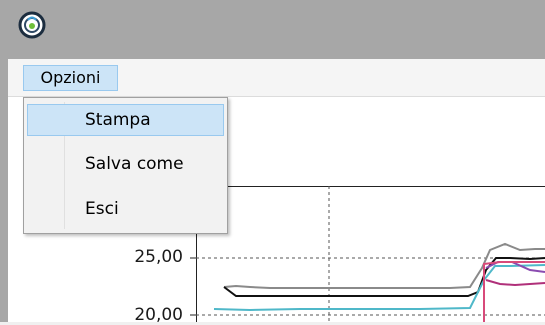 This screenshot has height=325, width=545. I want to click on series-line-black, so click(384, 277).